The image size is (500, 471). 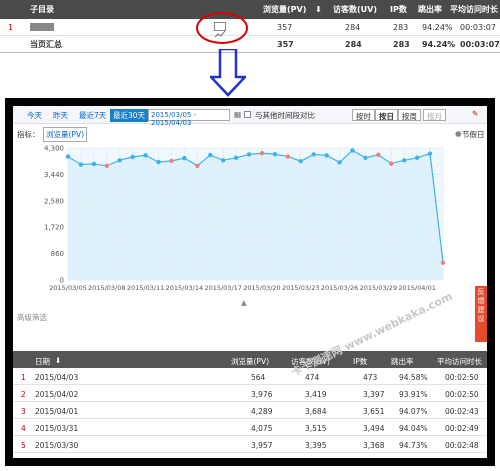 What do you see at coordinates (413, 445) in the screenshot?
I see `cell-bounce: 94.73%` at bounding box center [413, 445].